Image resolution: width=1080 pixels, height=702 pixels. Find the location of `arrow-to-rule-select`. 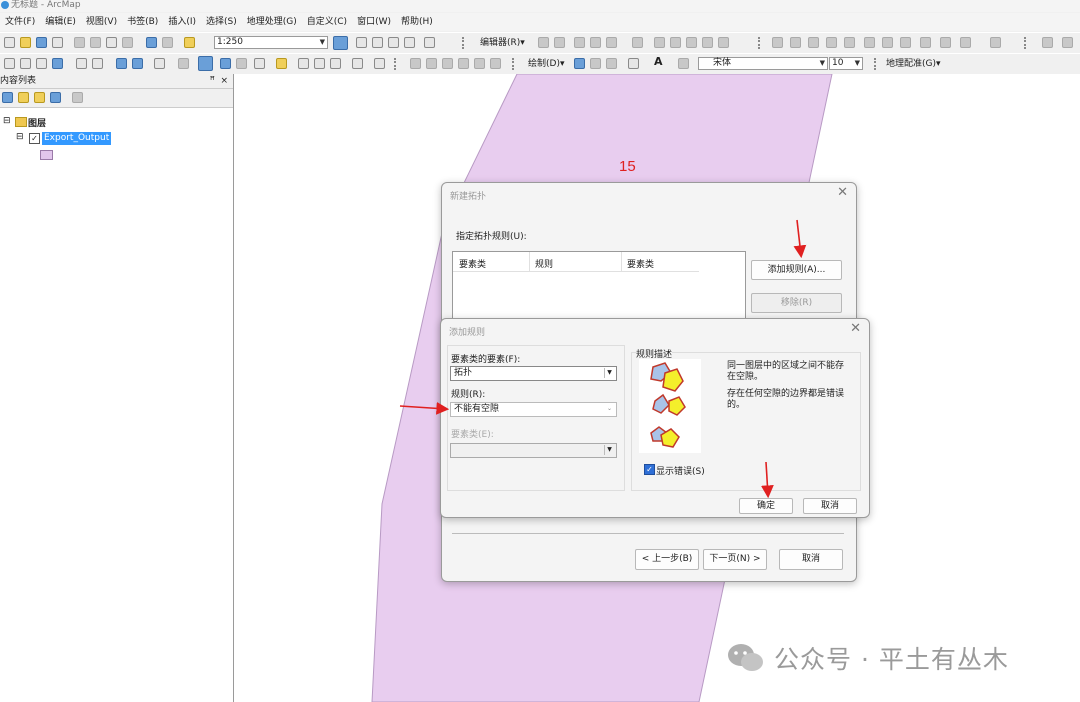

arrow-to-rule-select is located at coordinates (424, 408).